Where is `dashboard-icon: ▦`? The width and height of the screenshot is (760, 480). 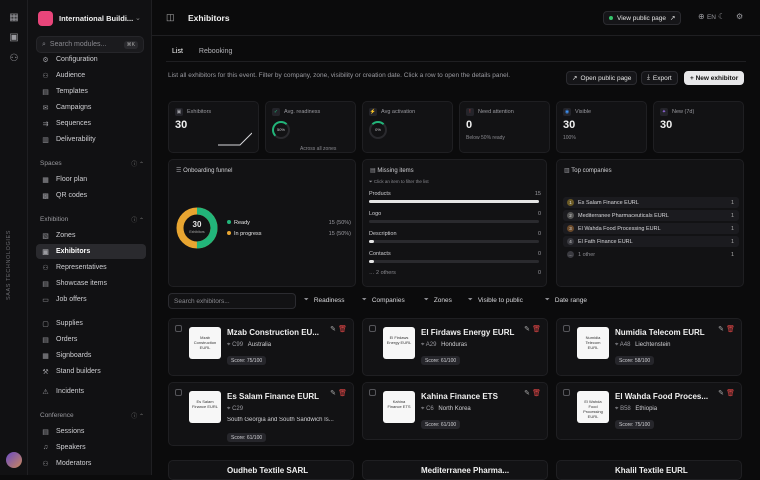
dashboard-icon: ▦ is located at coordinates (14, 18).